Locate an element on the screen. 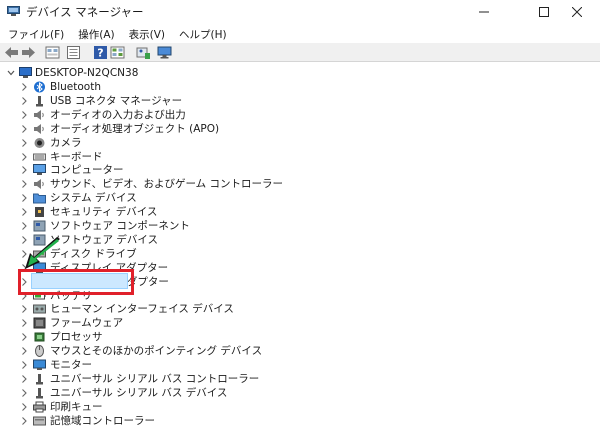 Image resolution: width=600 pixels, height=440 pixels. chevron-down-icon is located at coordinates (11, 73).